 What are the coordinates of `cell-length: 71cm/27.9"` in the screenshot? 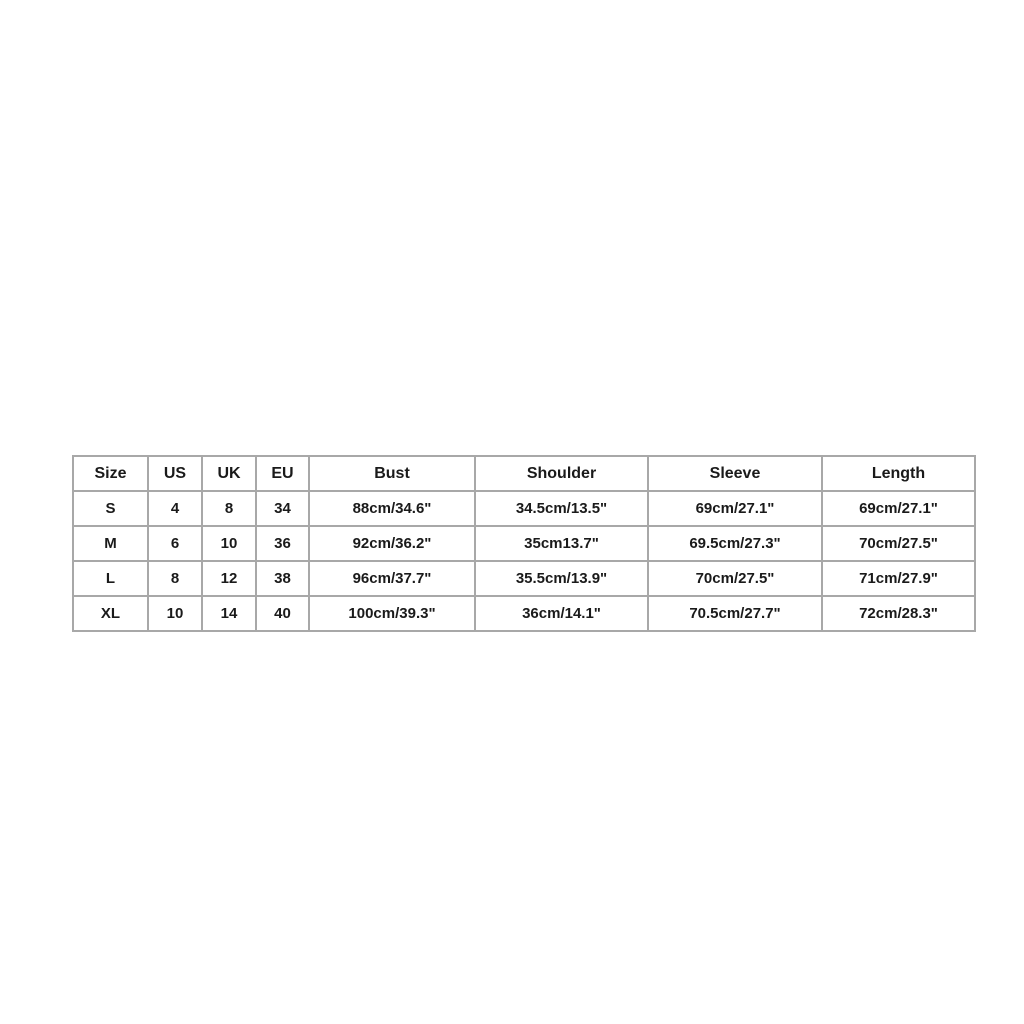 It's located at (898, 578).